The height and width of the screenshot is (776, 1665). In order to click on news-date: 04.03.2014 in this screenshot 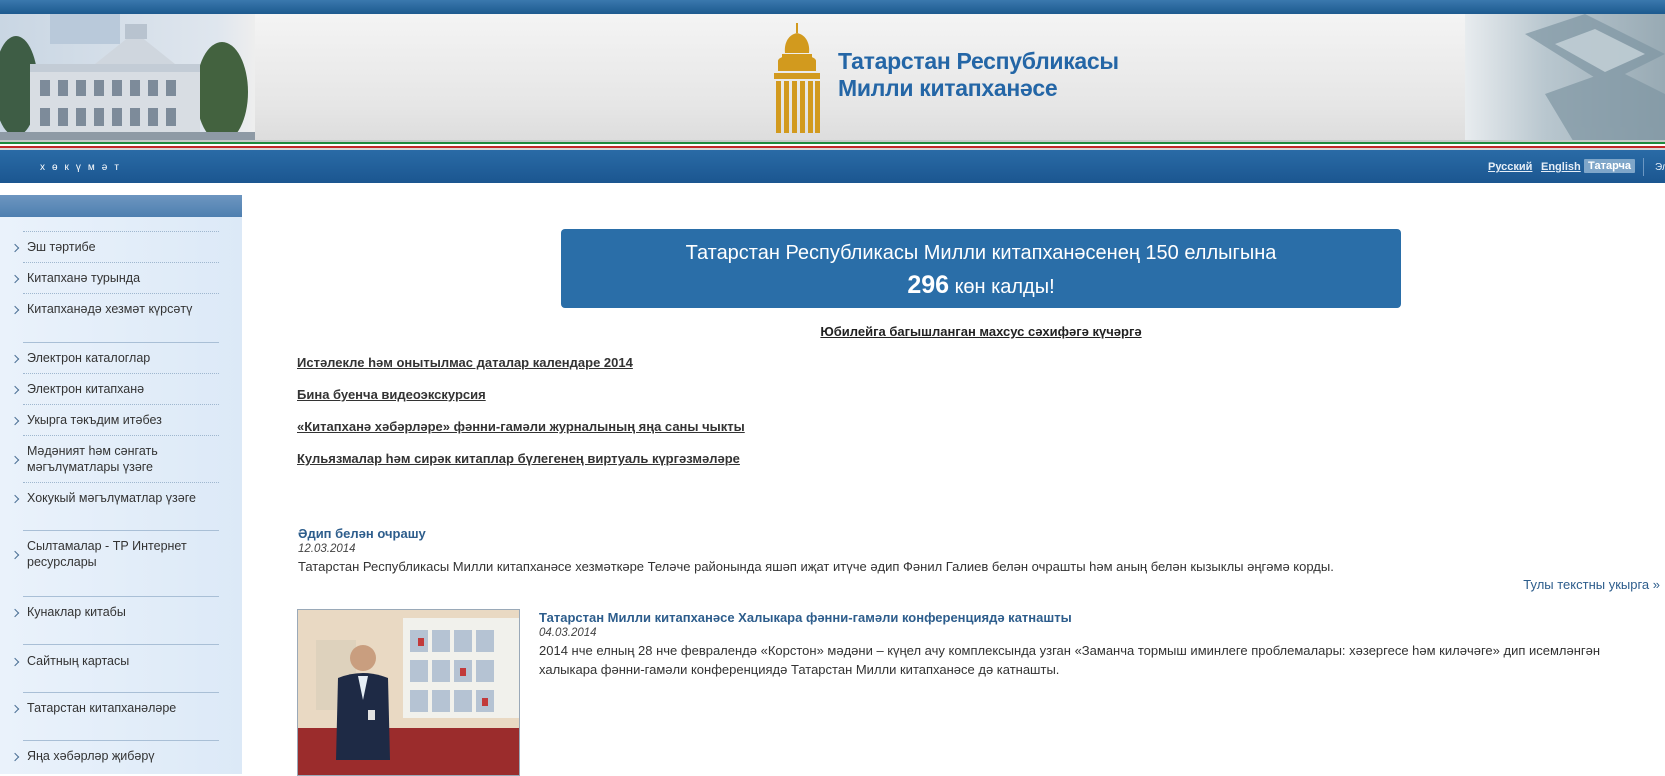, I will do `click(568, 633)`.